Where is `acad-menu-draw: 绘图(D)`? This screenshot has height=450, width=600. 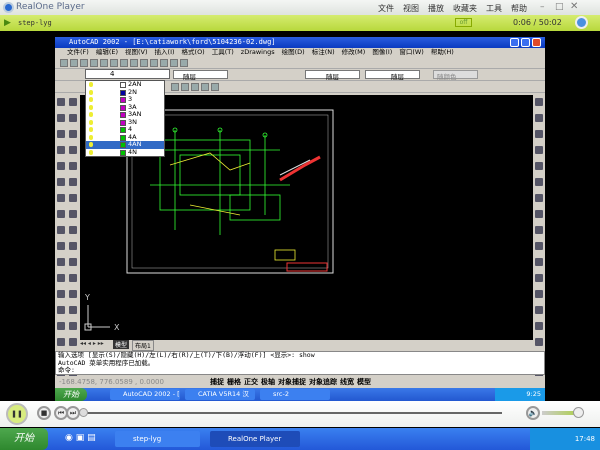
acad-menu-draw: 绘图(D) is located at coordinates (293, 52).